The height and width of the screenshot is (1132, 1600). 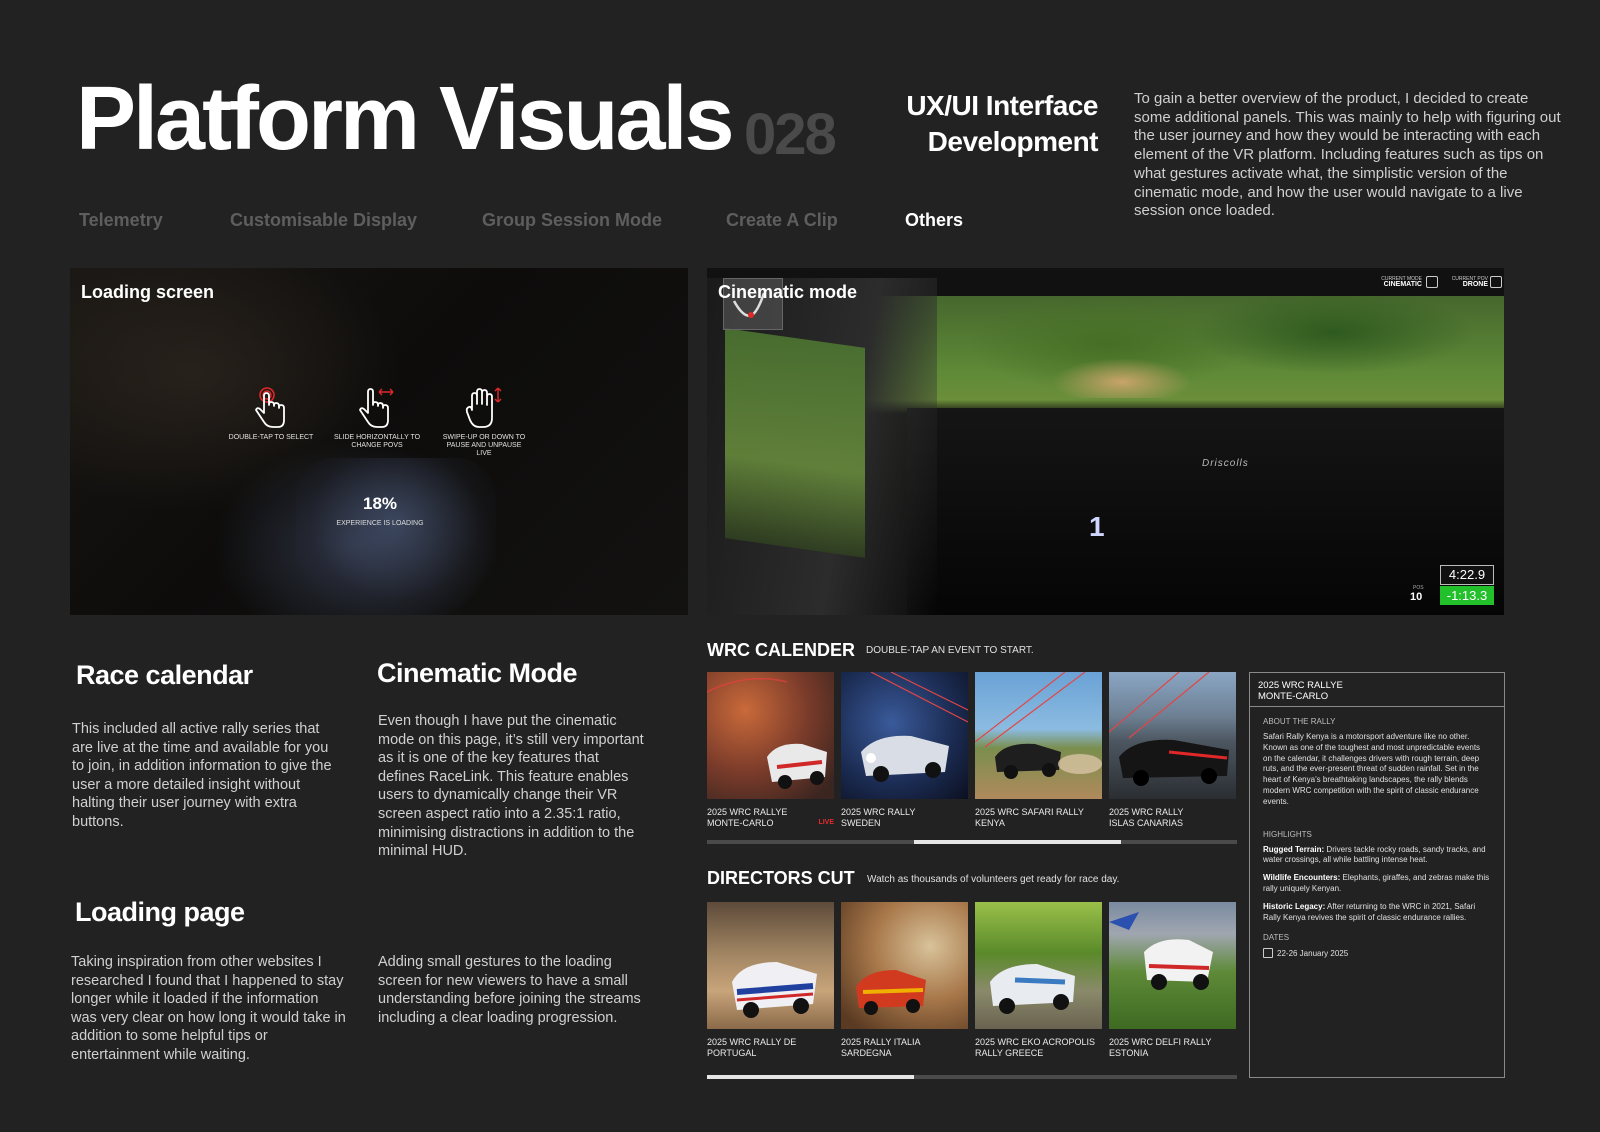 I want to click on calendar-scrollbar, so click(x=972, y=842).